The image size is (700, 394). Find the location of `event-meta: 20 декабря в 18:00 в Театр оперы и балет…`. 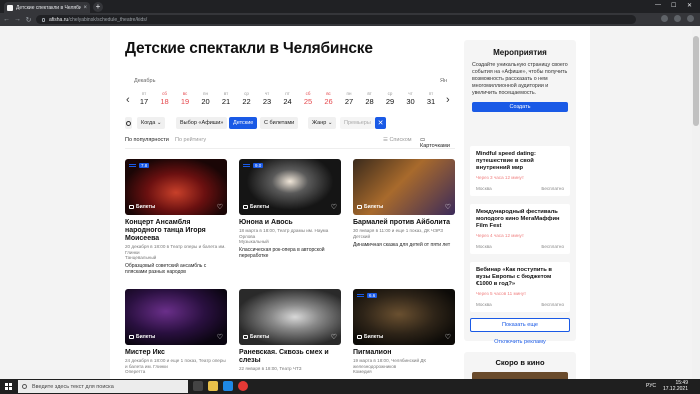

event-meta: 20 декабря в 18:00 в Театр оперы и балет… is located at coordinates (175, 249).